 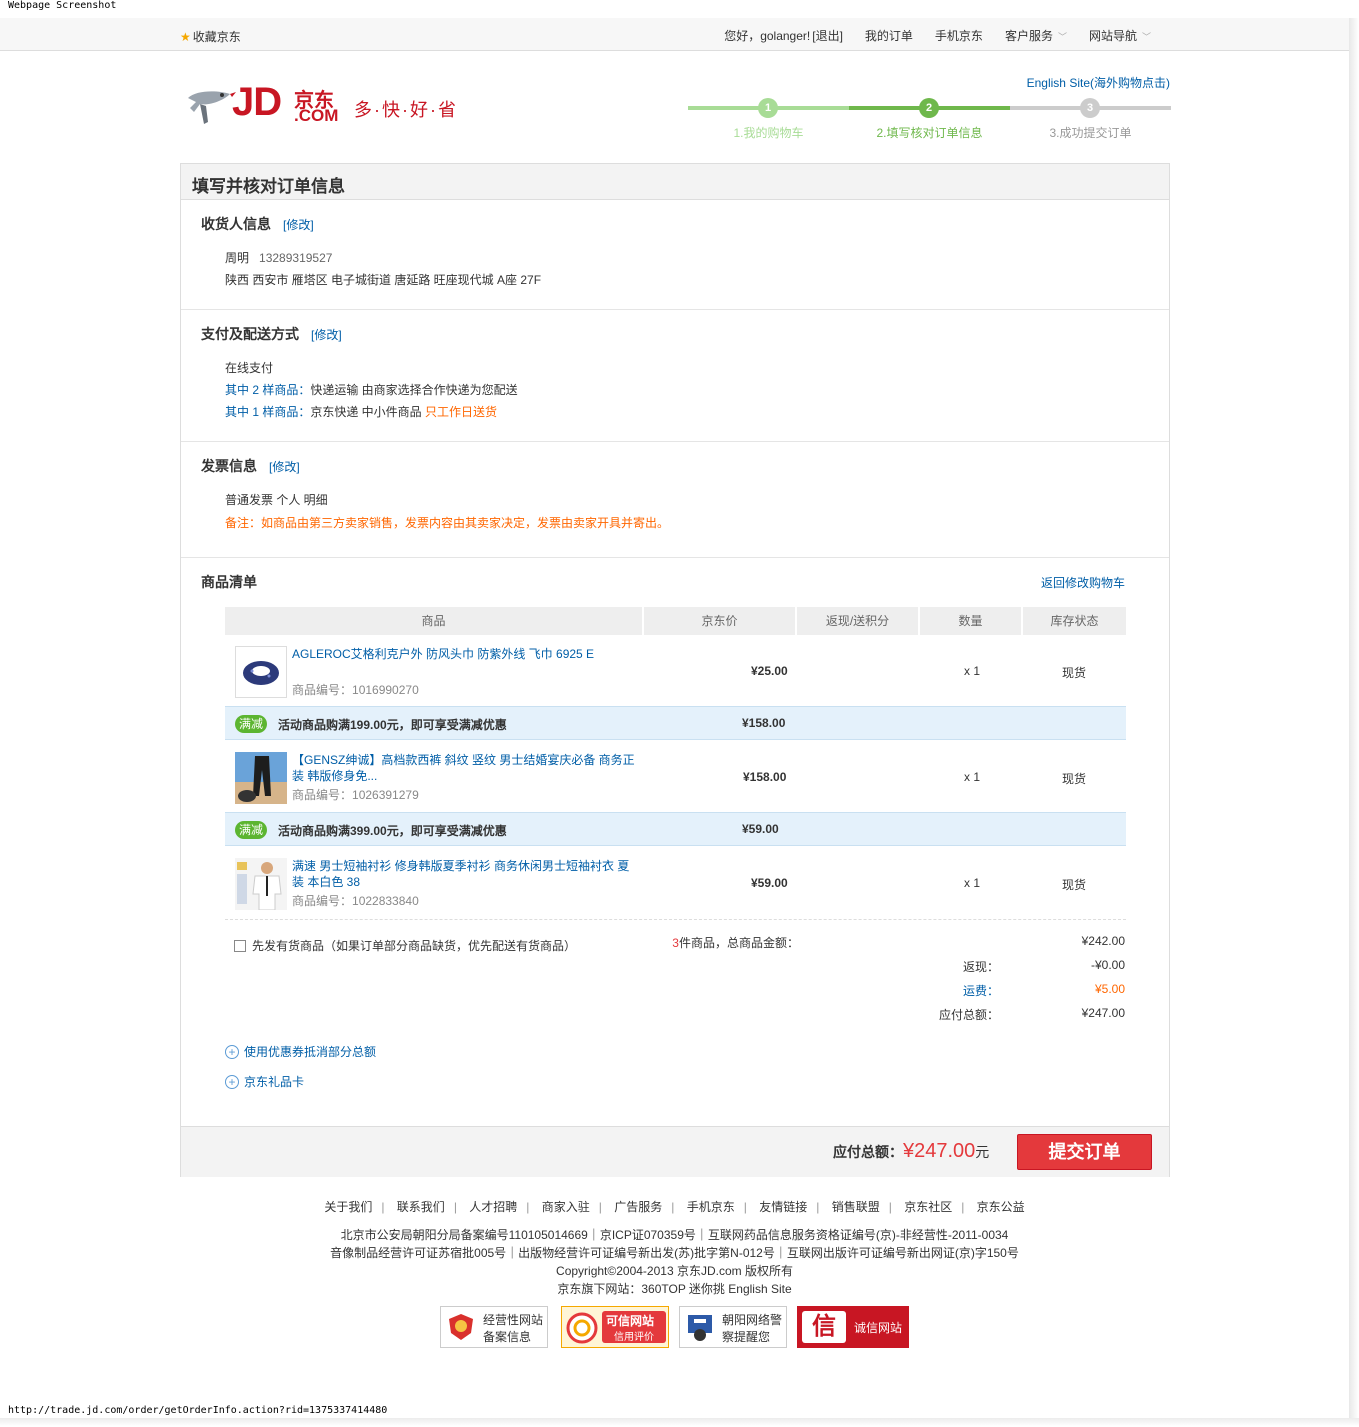 What do you see at coordinates (421, 1207) in the screenshot?
I see `footer-link-contact: 联系我们` at bounding box center [421, 1207].